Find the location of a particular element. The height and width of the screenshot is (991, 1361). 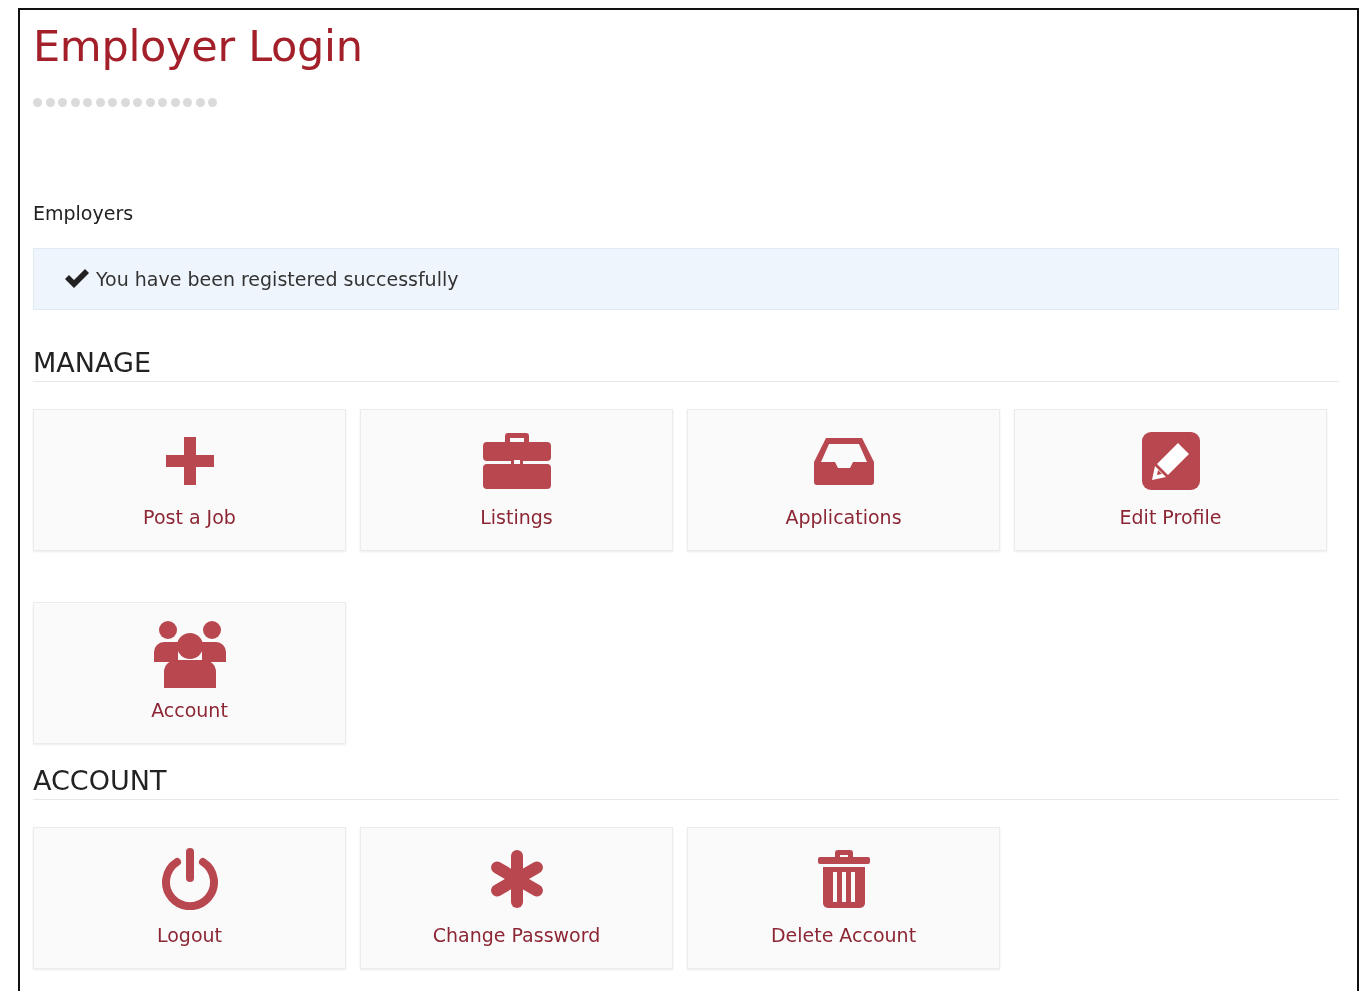

alert-message: You have been registered successfully is located at coordinates (277, 279).